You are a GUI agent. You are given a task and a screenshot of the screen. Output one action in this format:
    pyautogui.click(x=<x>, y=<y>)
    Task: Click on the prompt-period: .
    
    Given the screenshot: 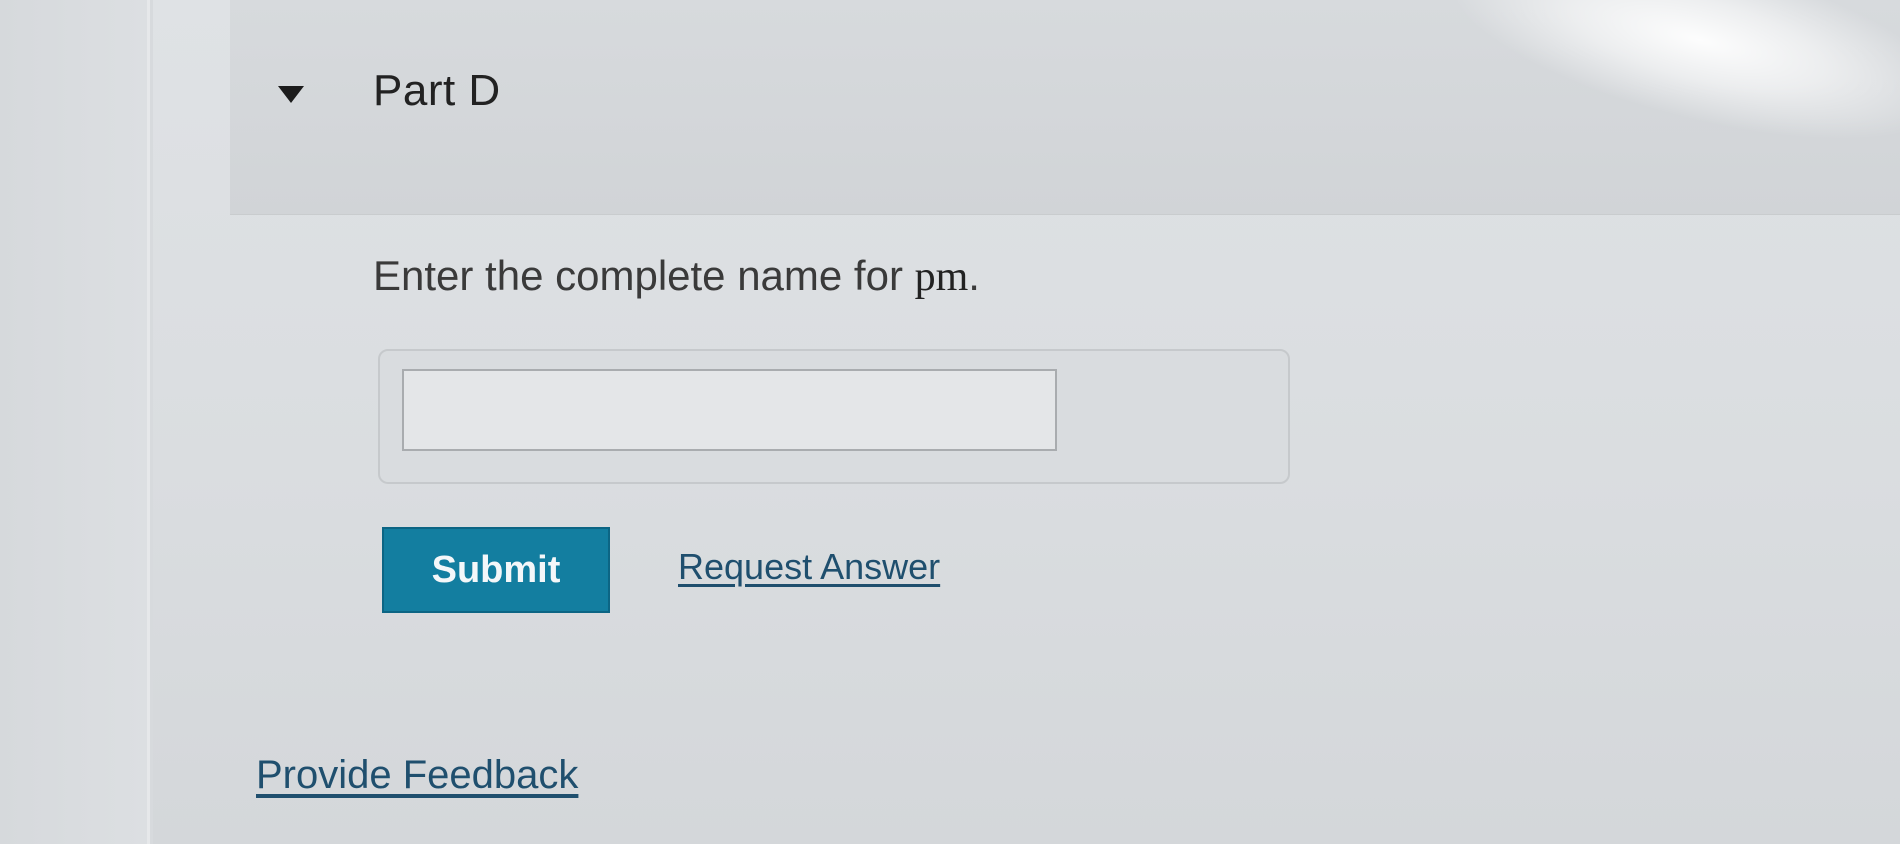 What is the action you would take?
    pyautogui.click(x=974, y=275)
    